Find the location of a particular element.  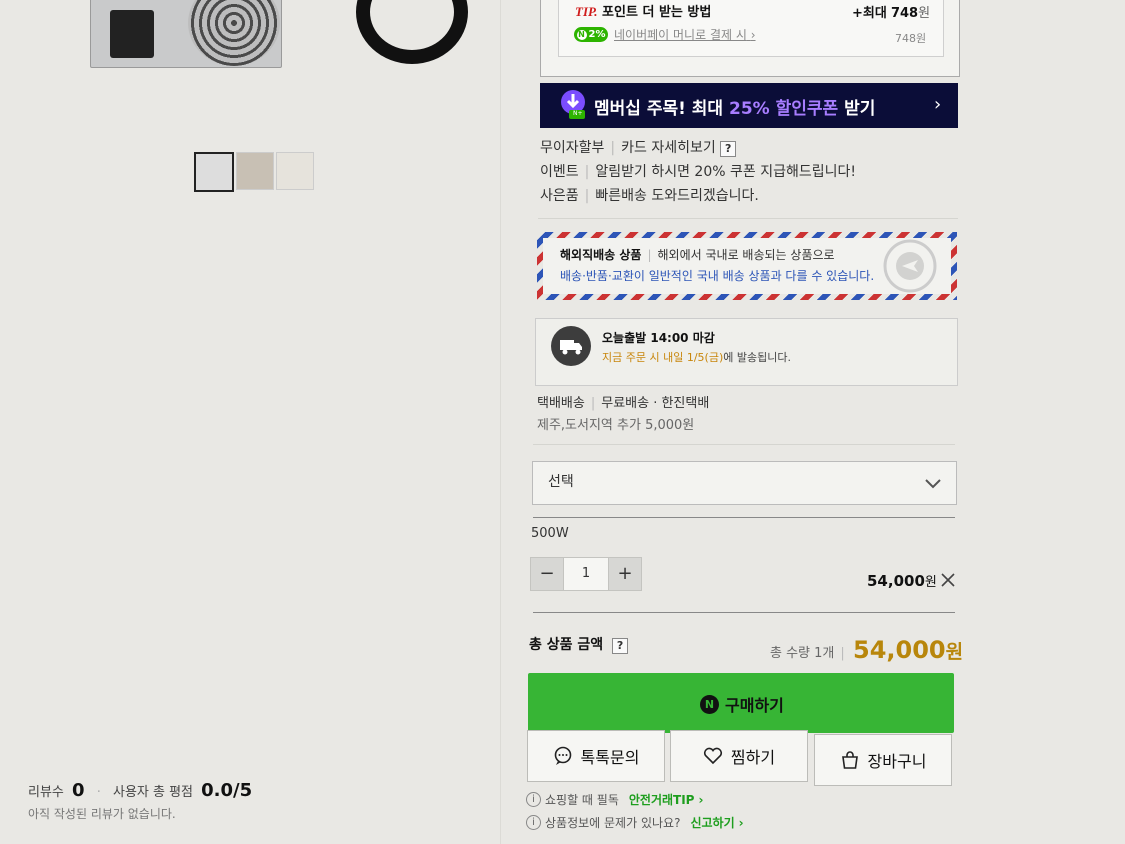

review-count-label: 리뷰수 is located at coordinates (46, 792).